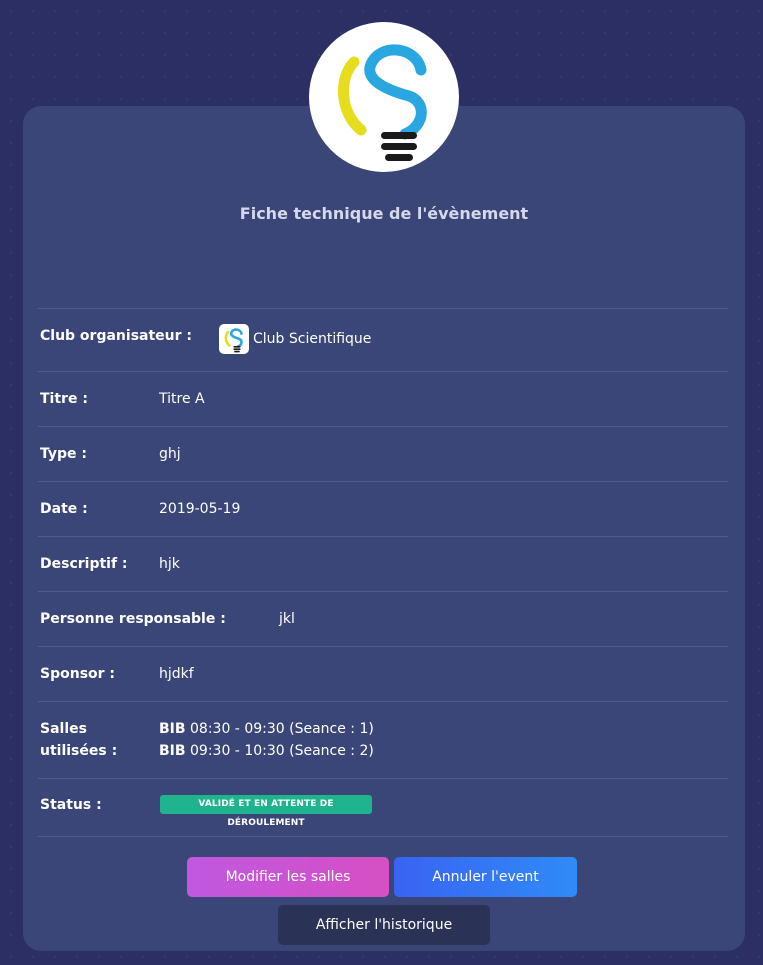  What do you see at coordinates (78, 740) in the screenshot?
I see `rooms-label: Salles utilisées :` at bounding box center [78, 740].